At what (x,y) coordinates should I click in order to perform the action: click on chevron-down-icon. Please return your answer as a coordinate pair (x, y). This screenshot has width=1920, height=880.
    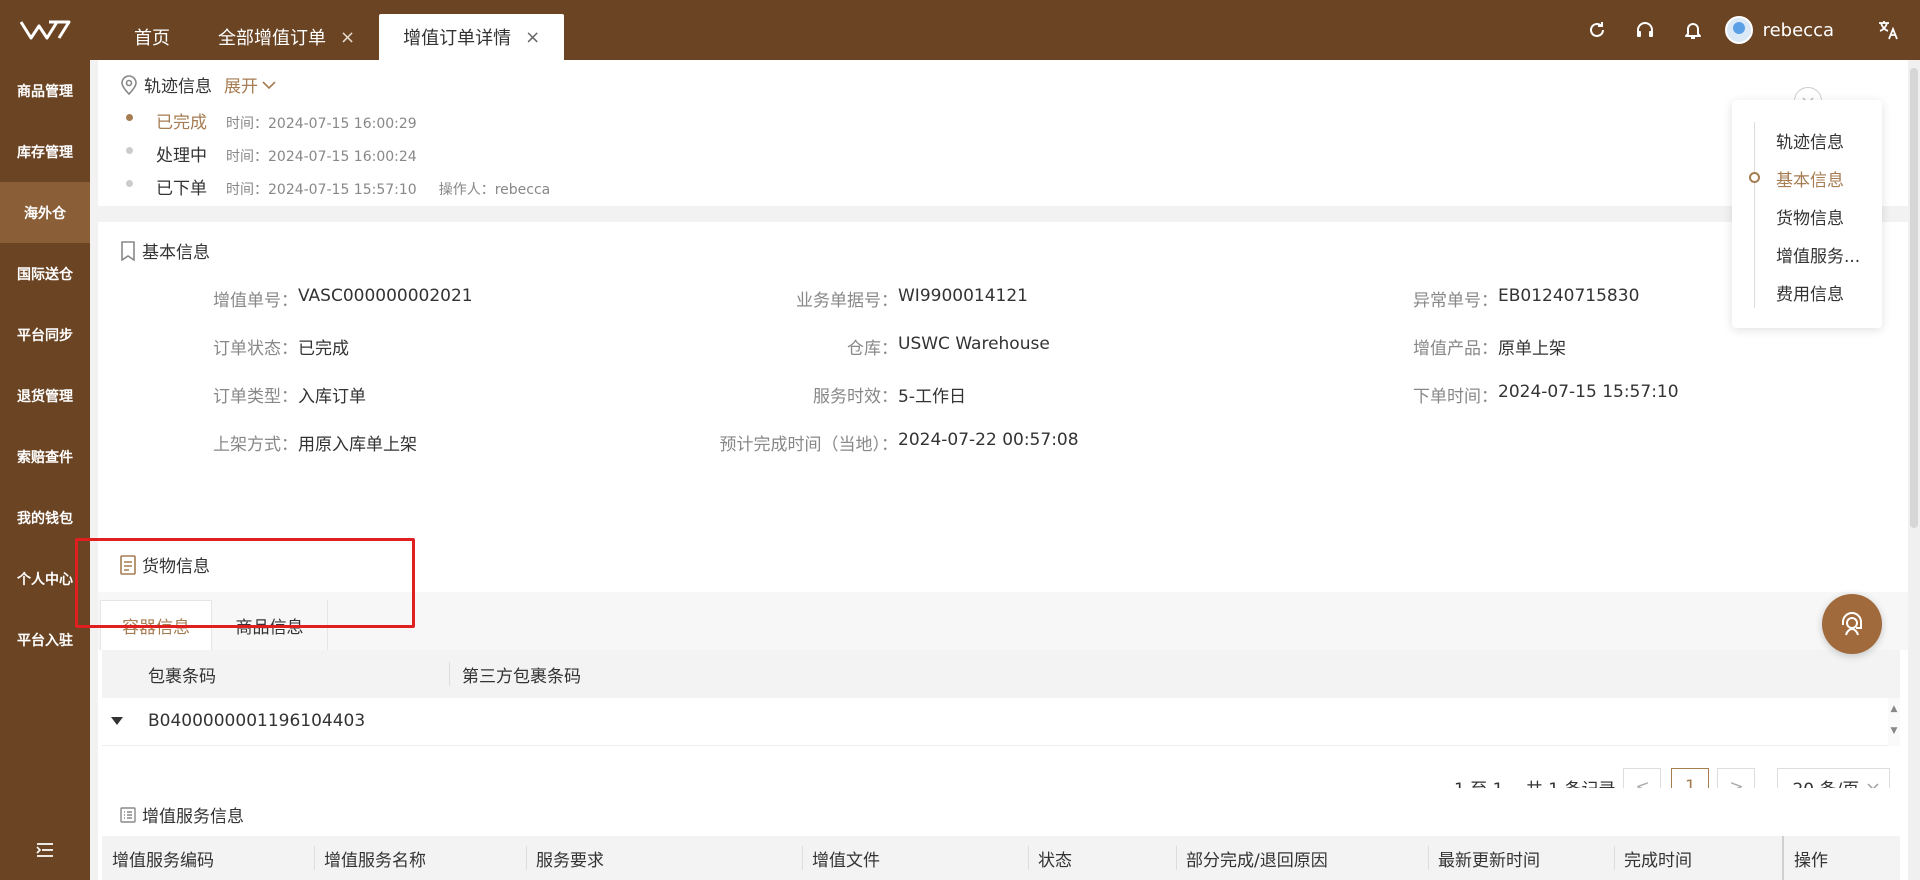
    Looking at the image, I should click on (269, 84).